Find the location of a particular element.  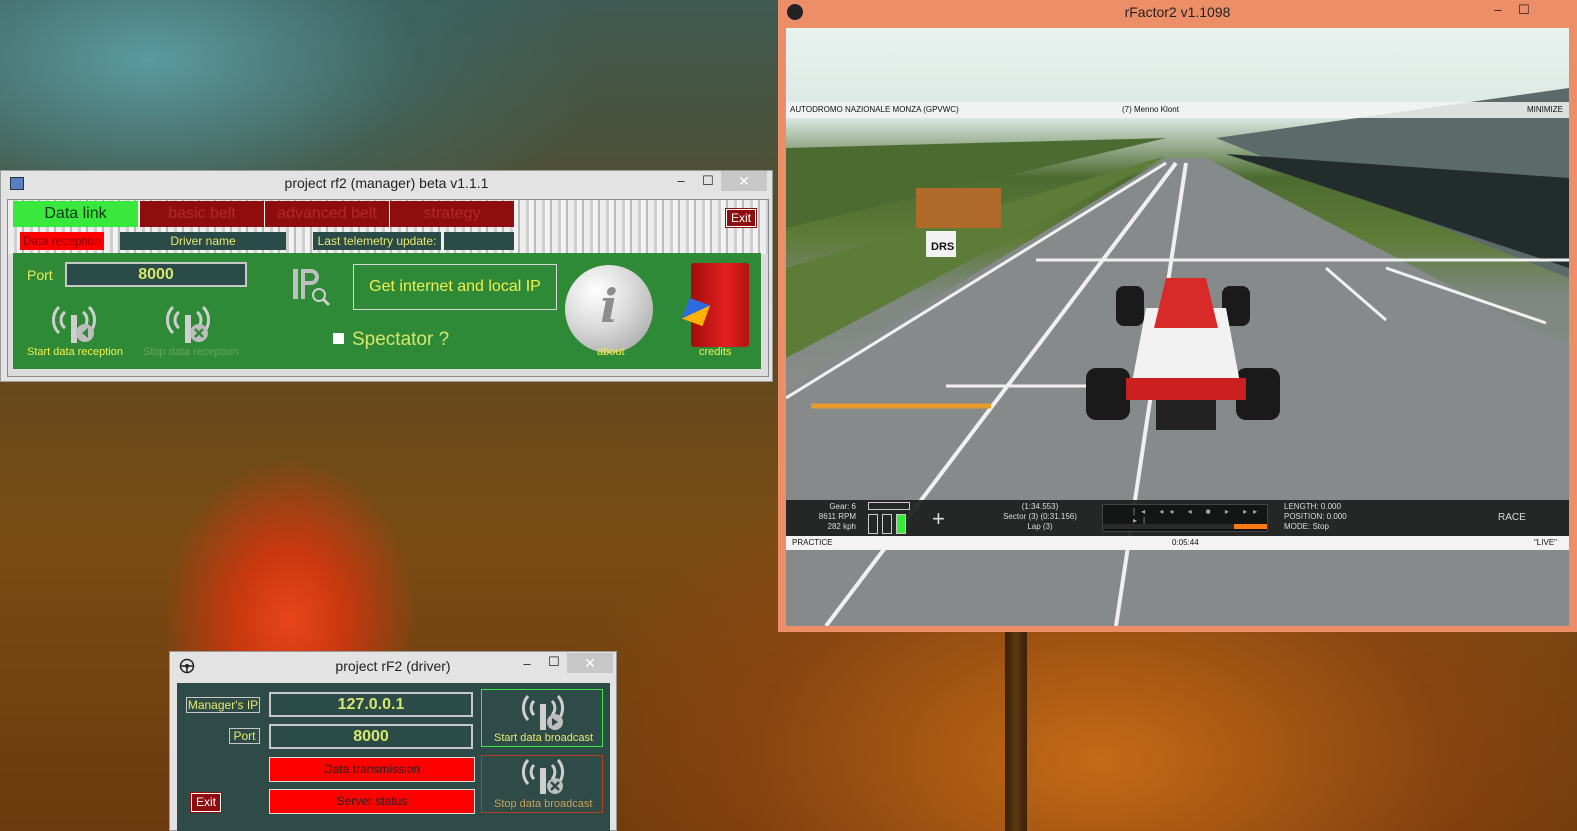

track-name: AUTODROMO NAZIONALE MONZA (GPVWC) is located at coordinates (874, 109).